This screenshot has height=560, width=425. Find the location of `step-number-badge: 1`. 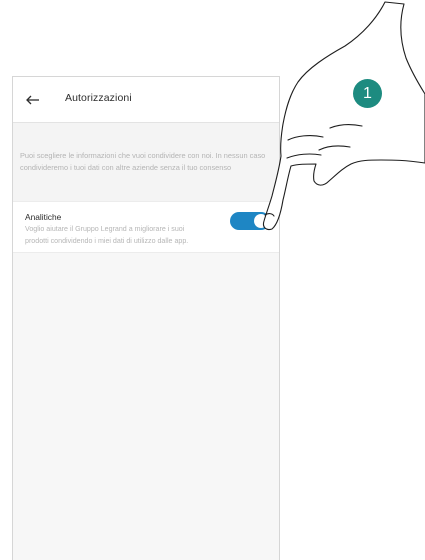

step-number-badge: 1 is located at coordinates (367, 93).